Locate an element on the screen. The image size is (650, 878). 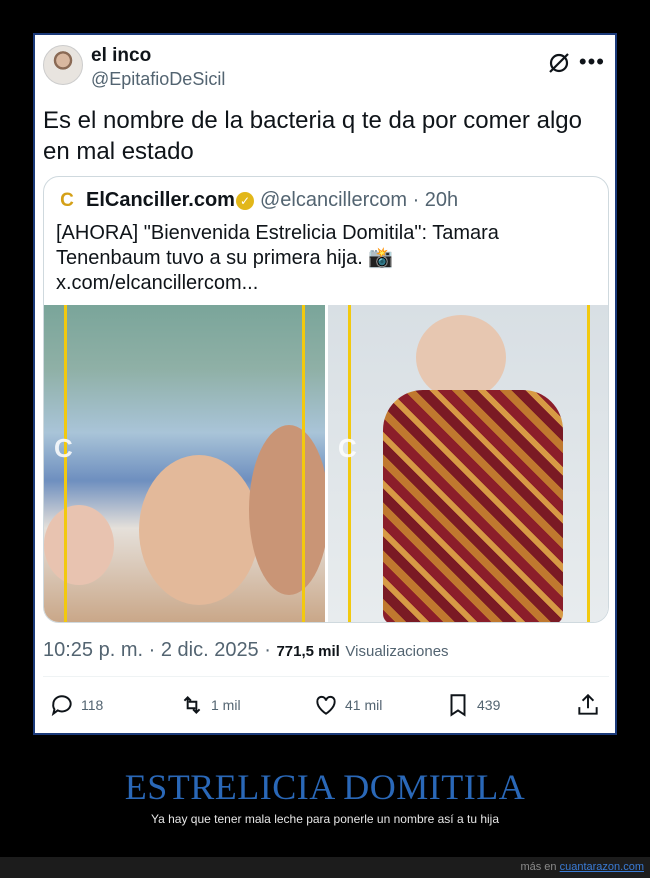
like-button: 41 mil is located at coordinates (347, 705).